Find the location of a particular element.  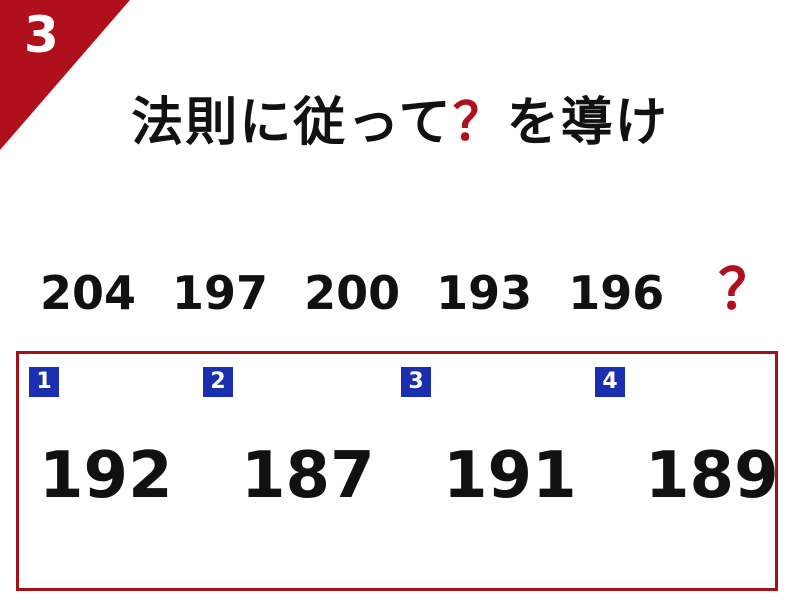

choice-badge: 4 is located at coordinates (610, 382).